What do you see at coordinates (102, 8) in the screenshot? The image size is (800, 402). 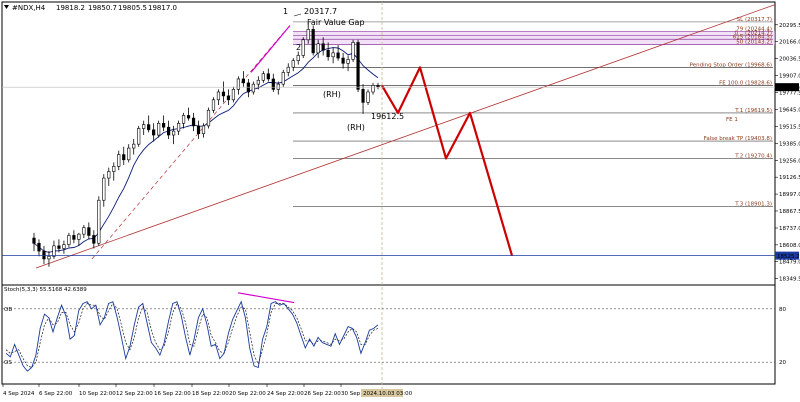 I see `ohlc-high: 19850.7` at bounding box center [102, 8].